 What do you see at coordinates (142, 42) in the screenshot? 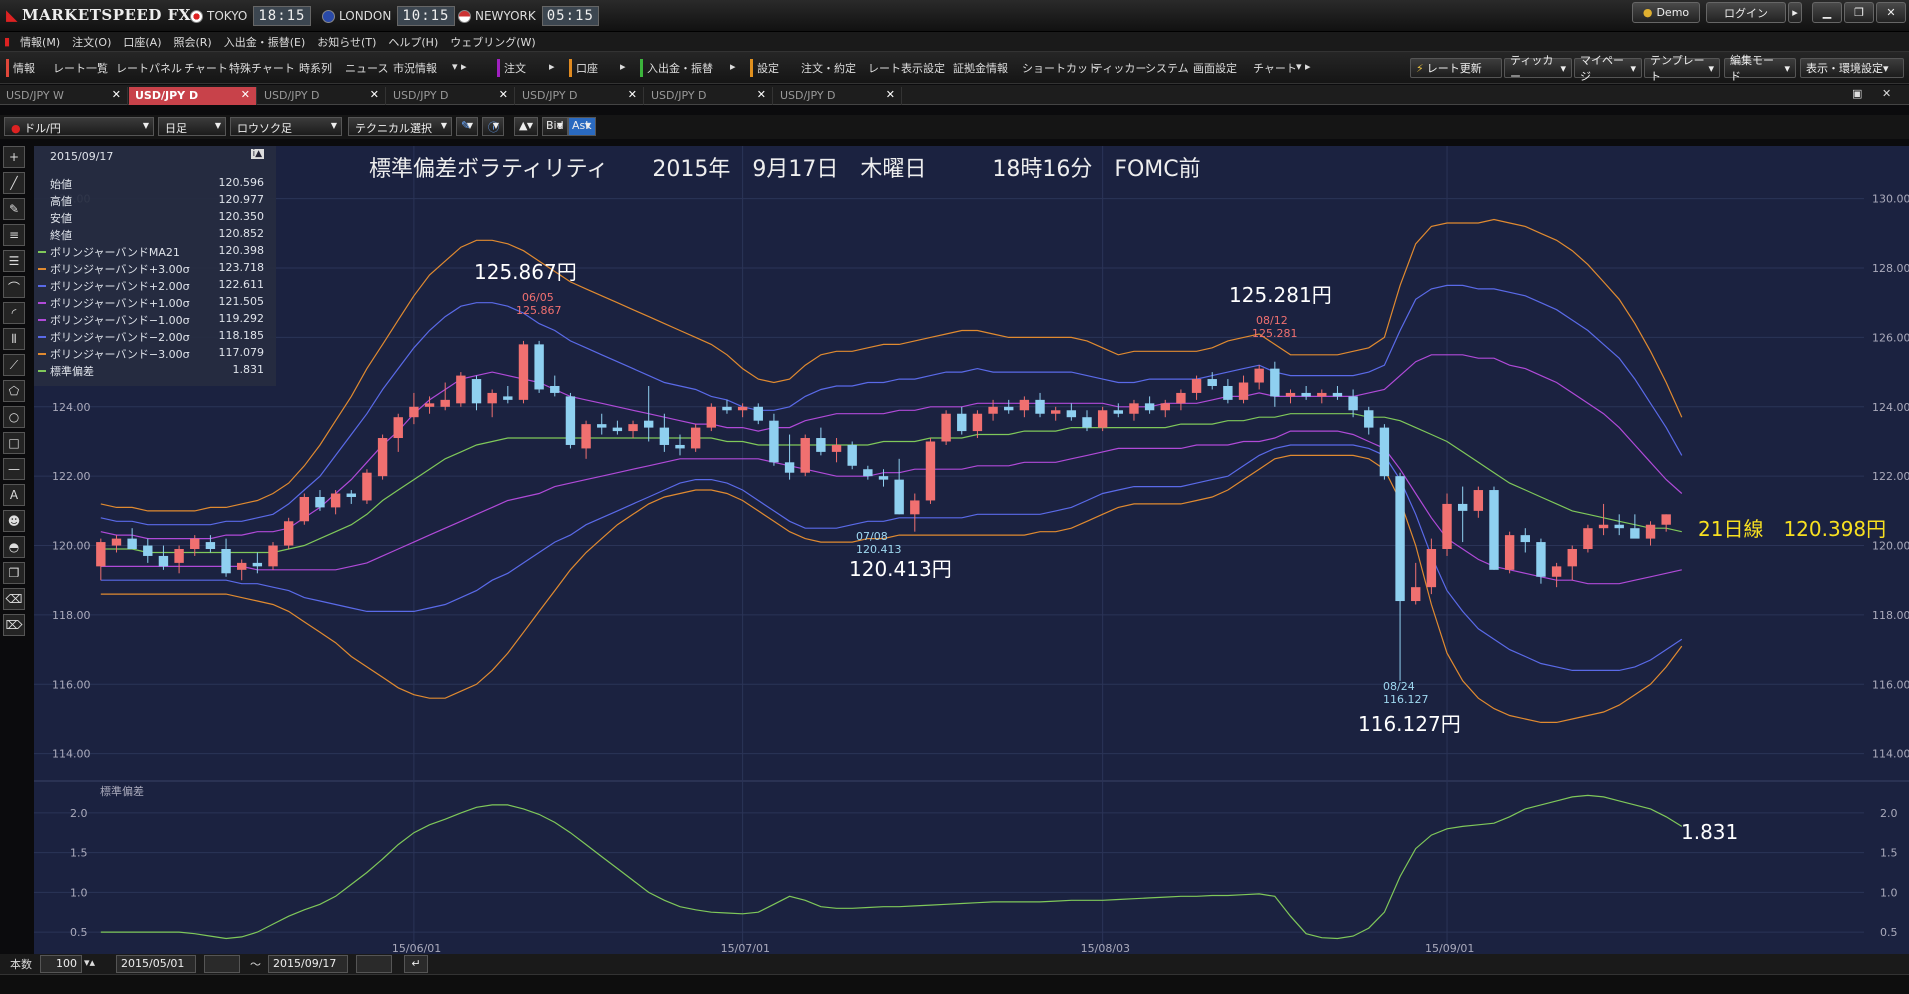
I see `menu-item-account: 口座(A)` at bounding box center [142, 42].